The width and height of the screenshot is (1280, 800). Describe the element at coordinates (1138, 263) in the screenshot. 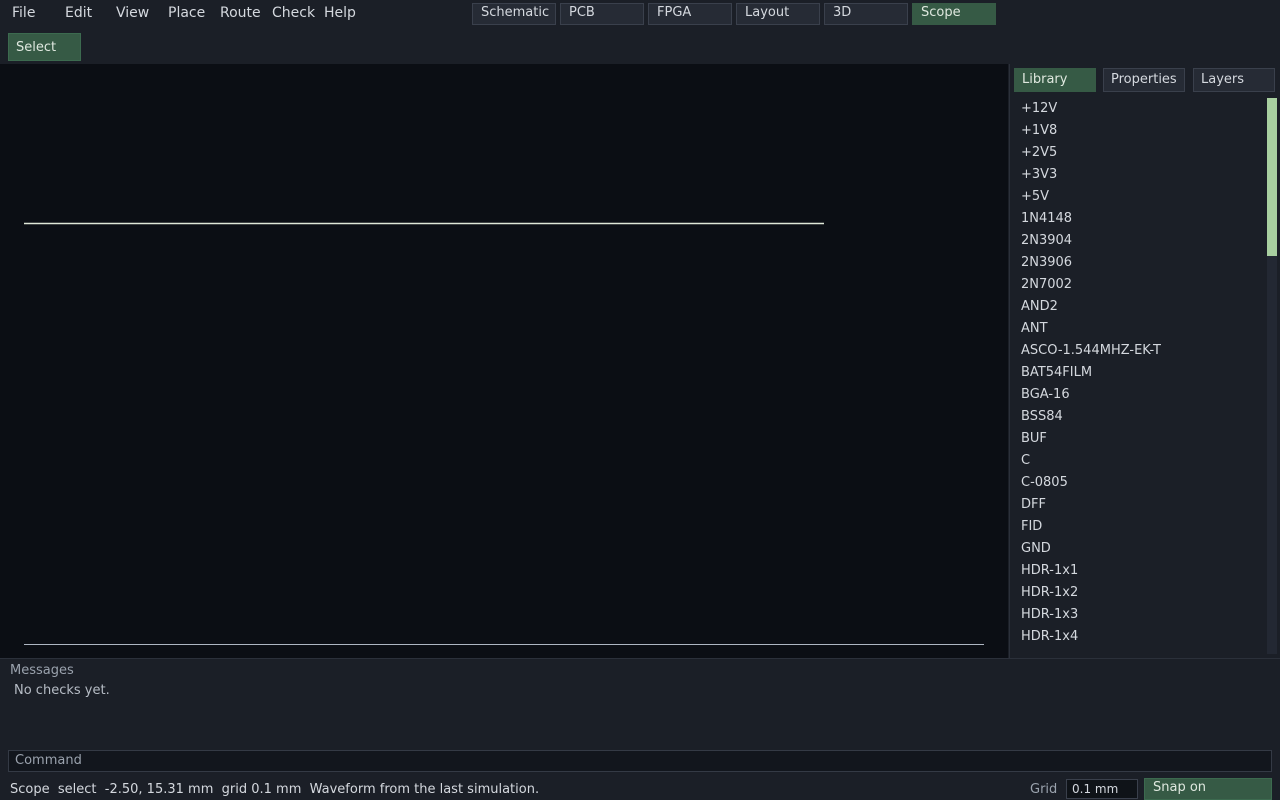

I see `library-item: 2N3906` at that location.